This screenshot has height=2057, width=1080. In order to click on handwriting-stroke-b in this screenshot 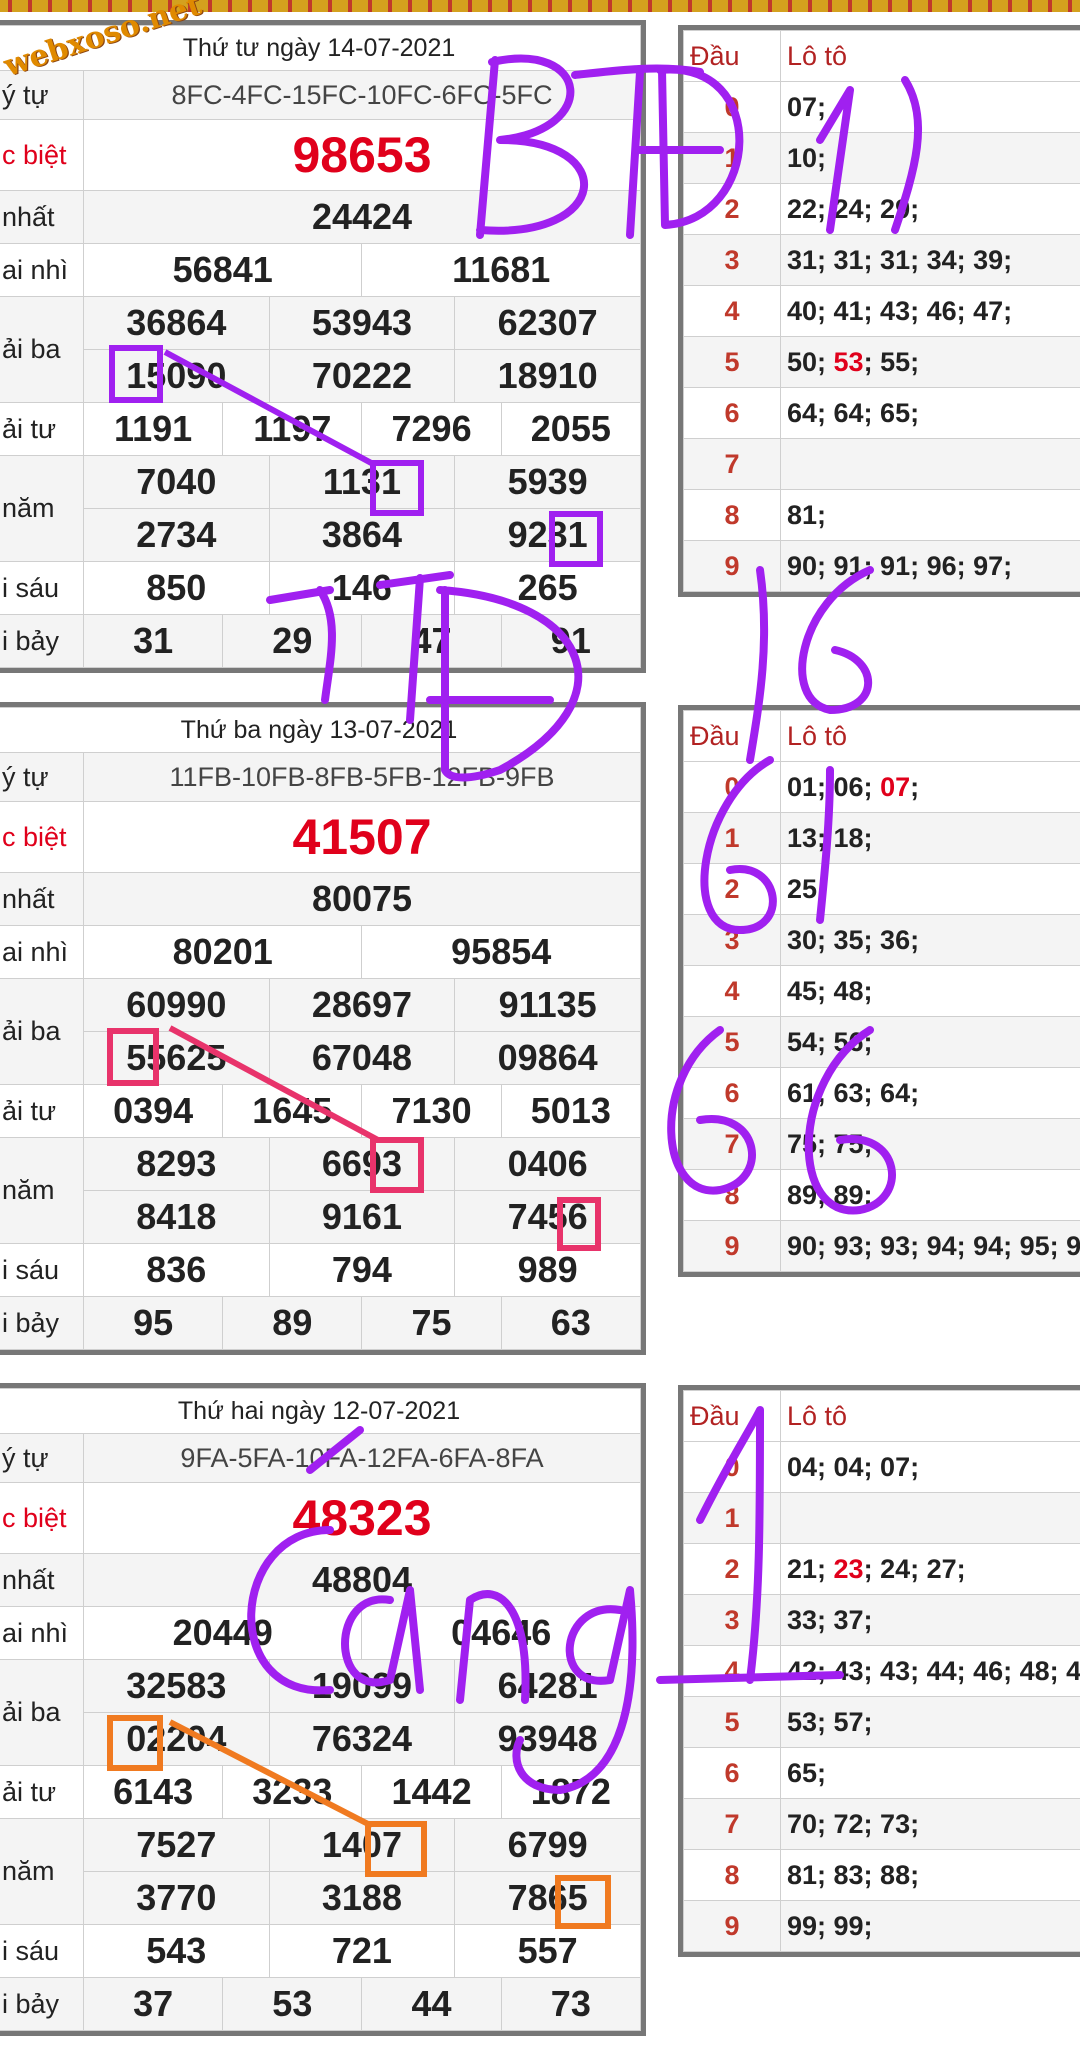, I will do `click(532, 146)`.